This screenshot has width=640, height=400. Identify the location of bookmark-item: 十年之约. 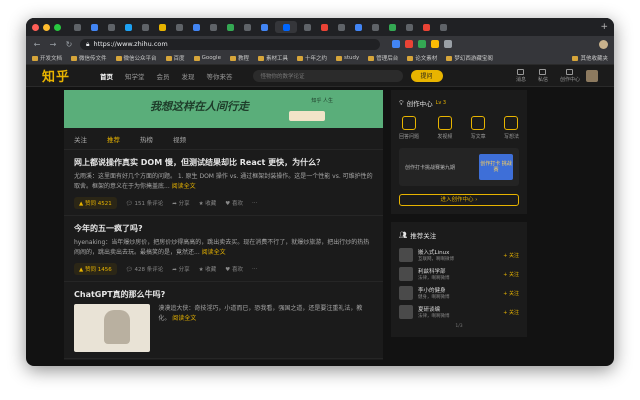
(312, 58).